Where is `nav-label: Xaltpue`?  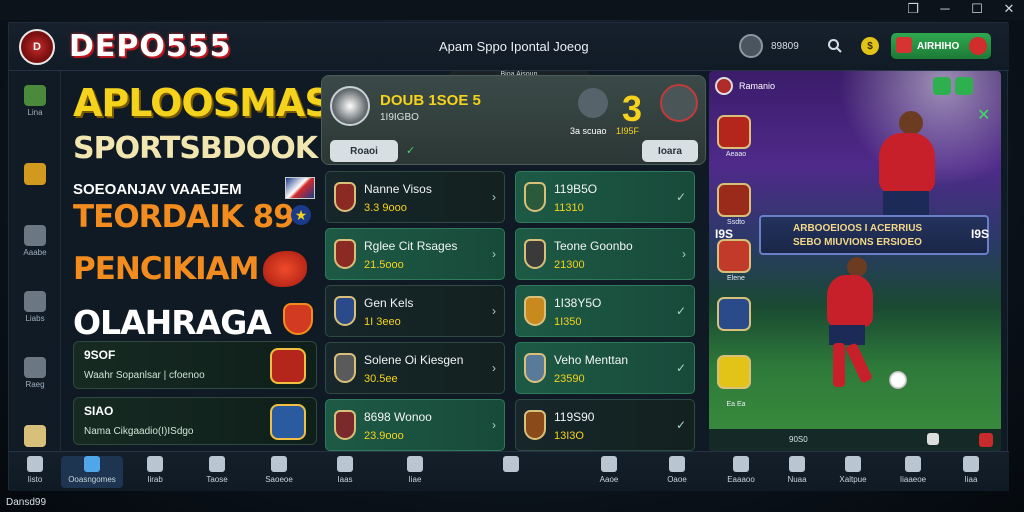 nav-label: Xaltpue is located at coordinates (853, 479).